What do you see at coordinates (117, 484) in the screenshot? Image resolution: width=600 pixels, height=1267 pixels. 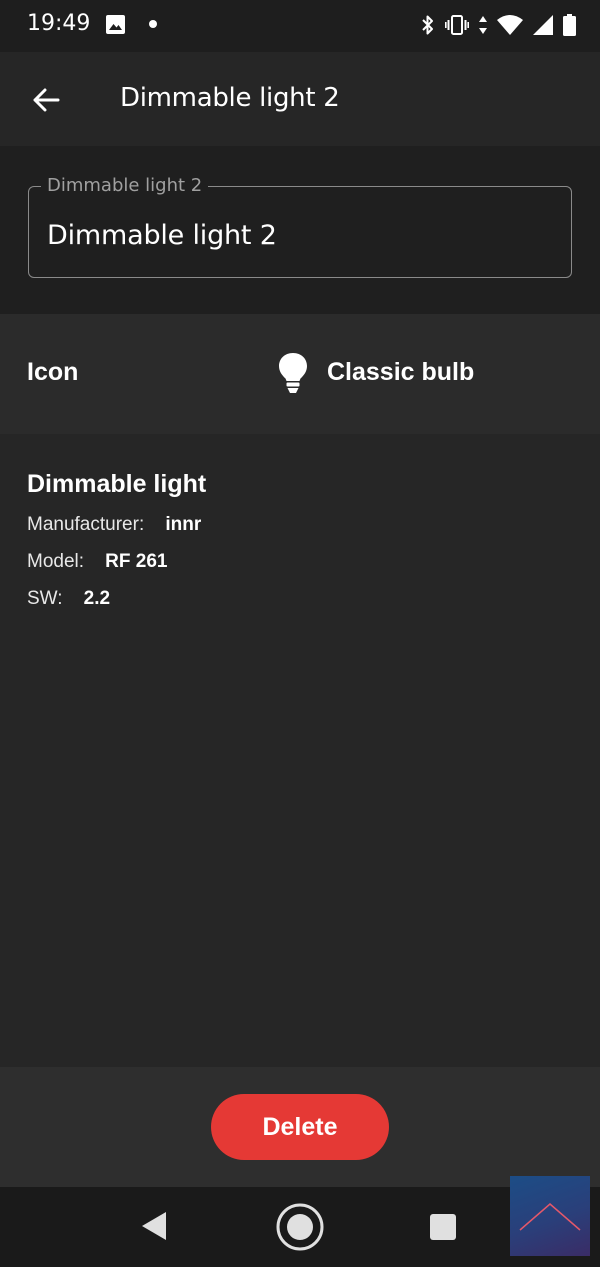 I see `device-type-title: Dimmable light` at bounding box center [117, 484].